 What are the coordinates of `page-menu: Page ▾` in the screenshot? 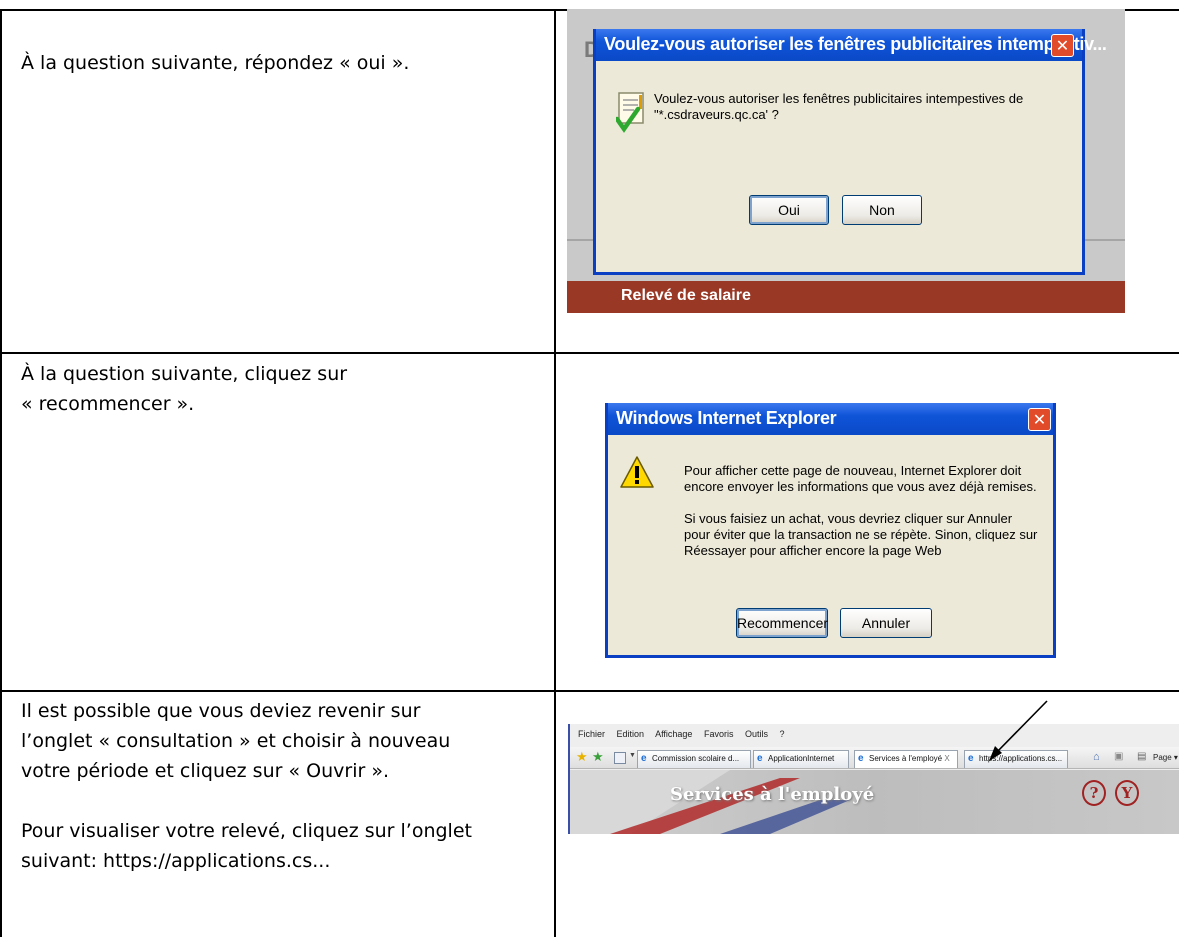 It's located at (1165, 757).